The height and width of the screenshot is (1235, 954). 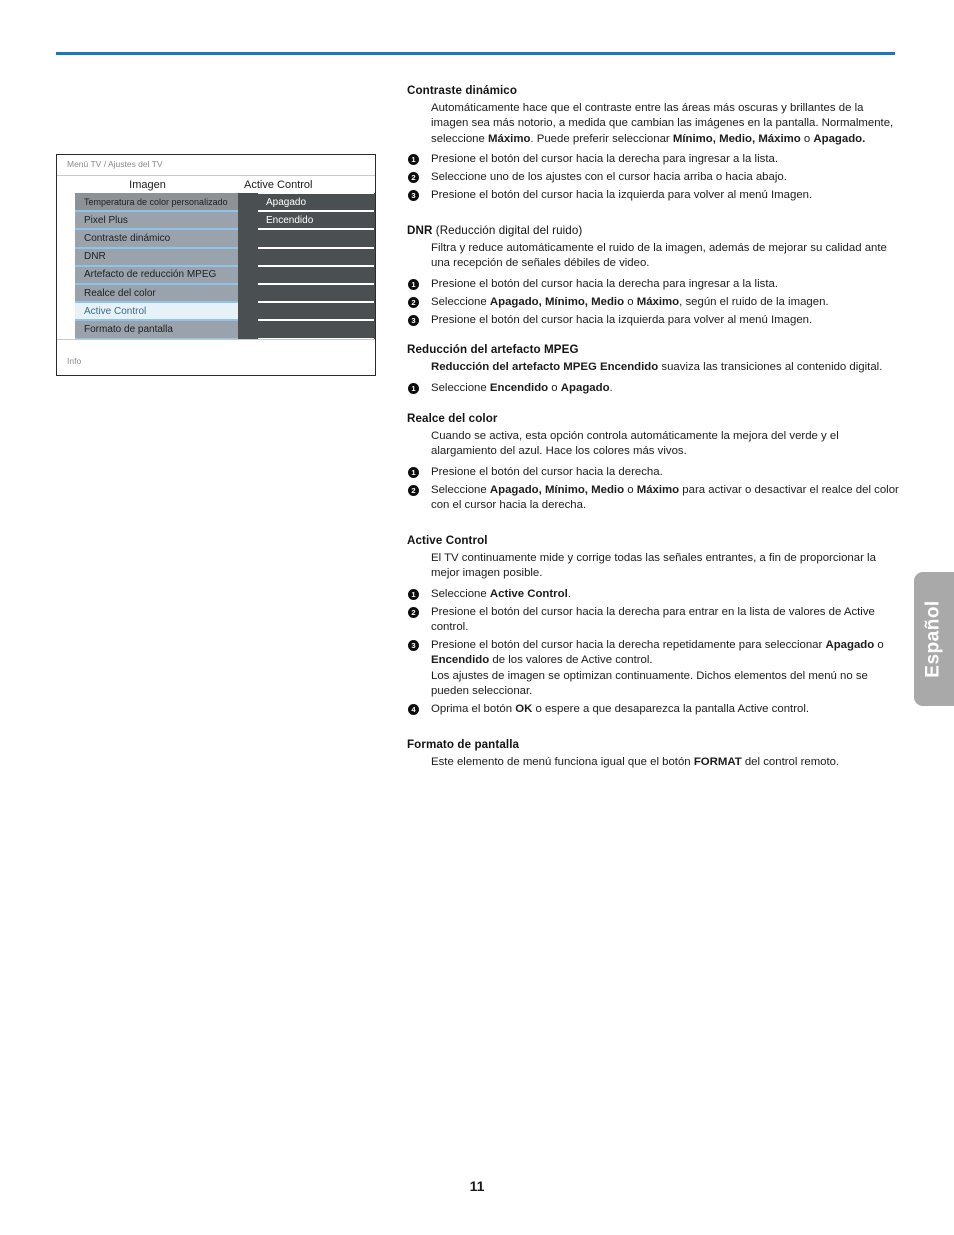 What do you see at coordinates (156, 274) in the screenshot?
I see `tv-menu-item: Artefacto de reducción MPEG` at bounding box center [156, 274].